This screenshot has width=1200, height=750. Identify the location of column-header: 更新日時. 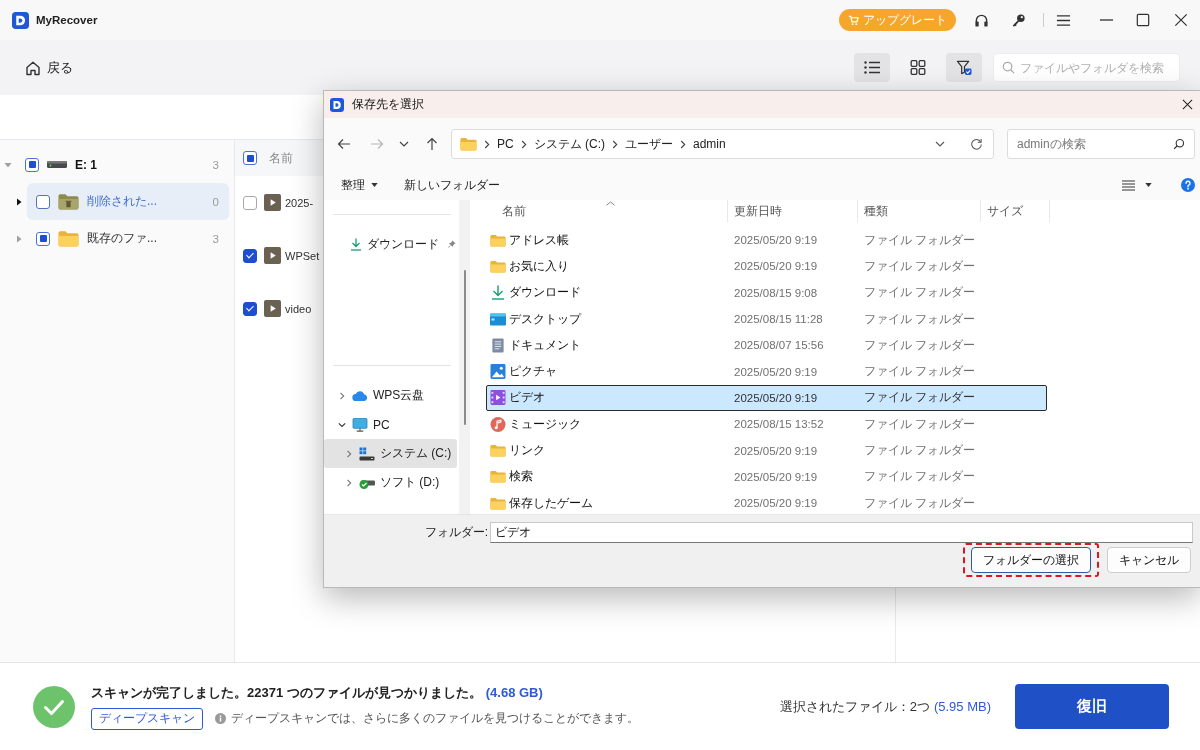
(793, 211).